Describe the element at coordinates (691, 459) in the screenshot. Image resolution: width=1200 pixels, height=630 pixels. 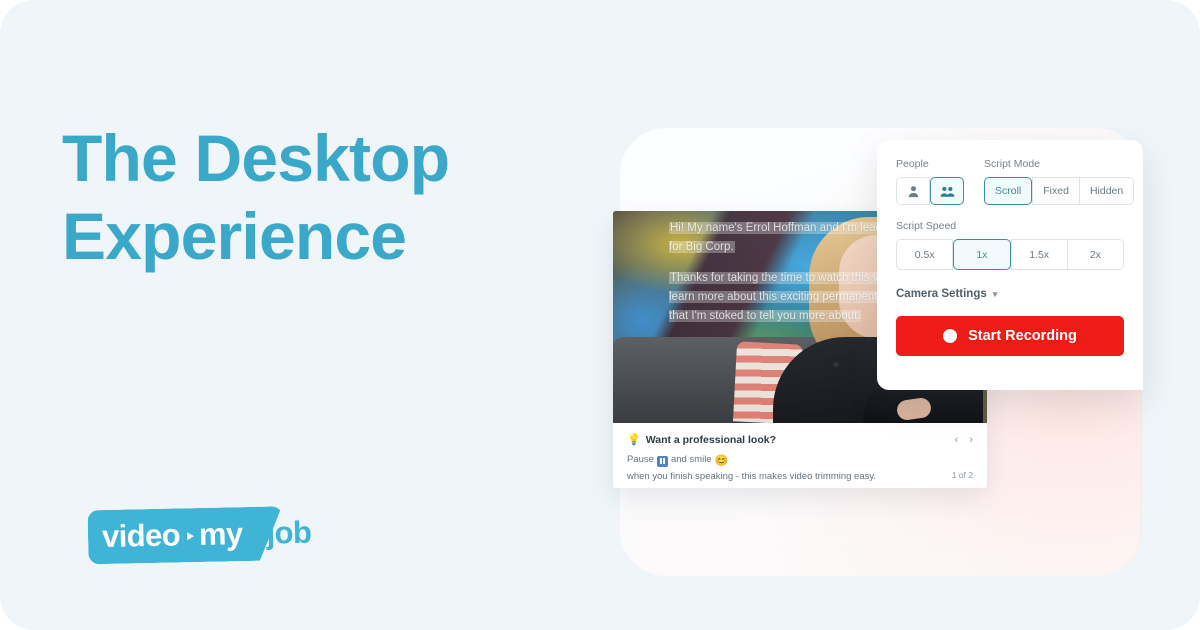
I see `tip-body-middle: and smile` at that location.